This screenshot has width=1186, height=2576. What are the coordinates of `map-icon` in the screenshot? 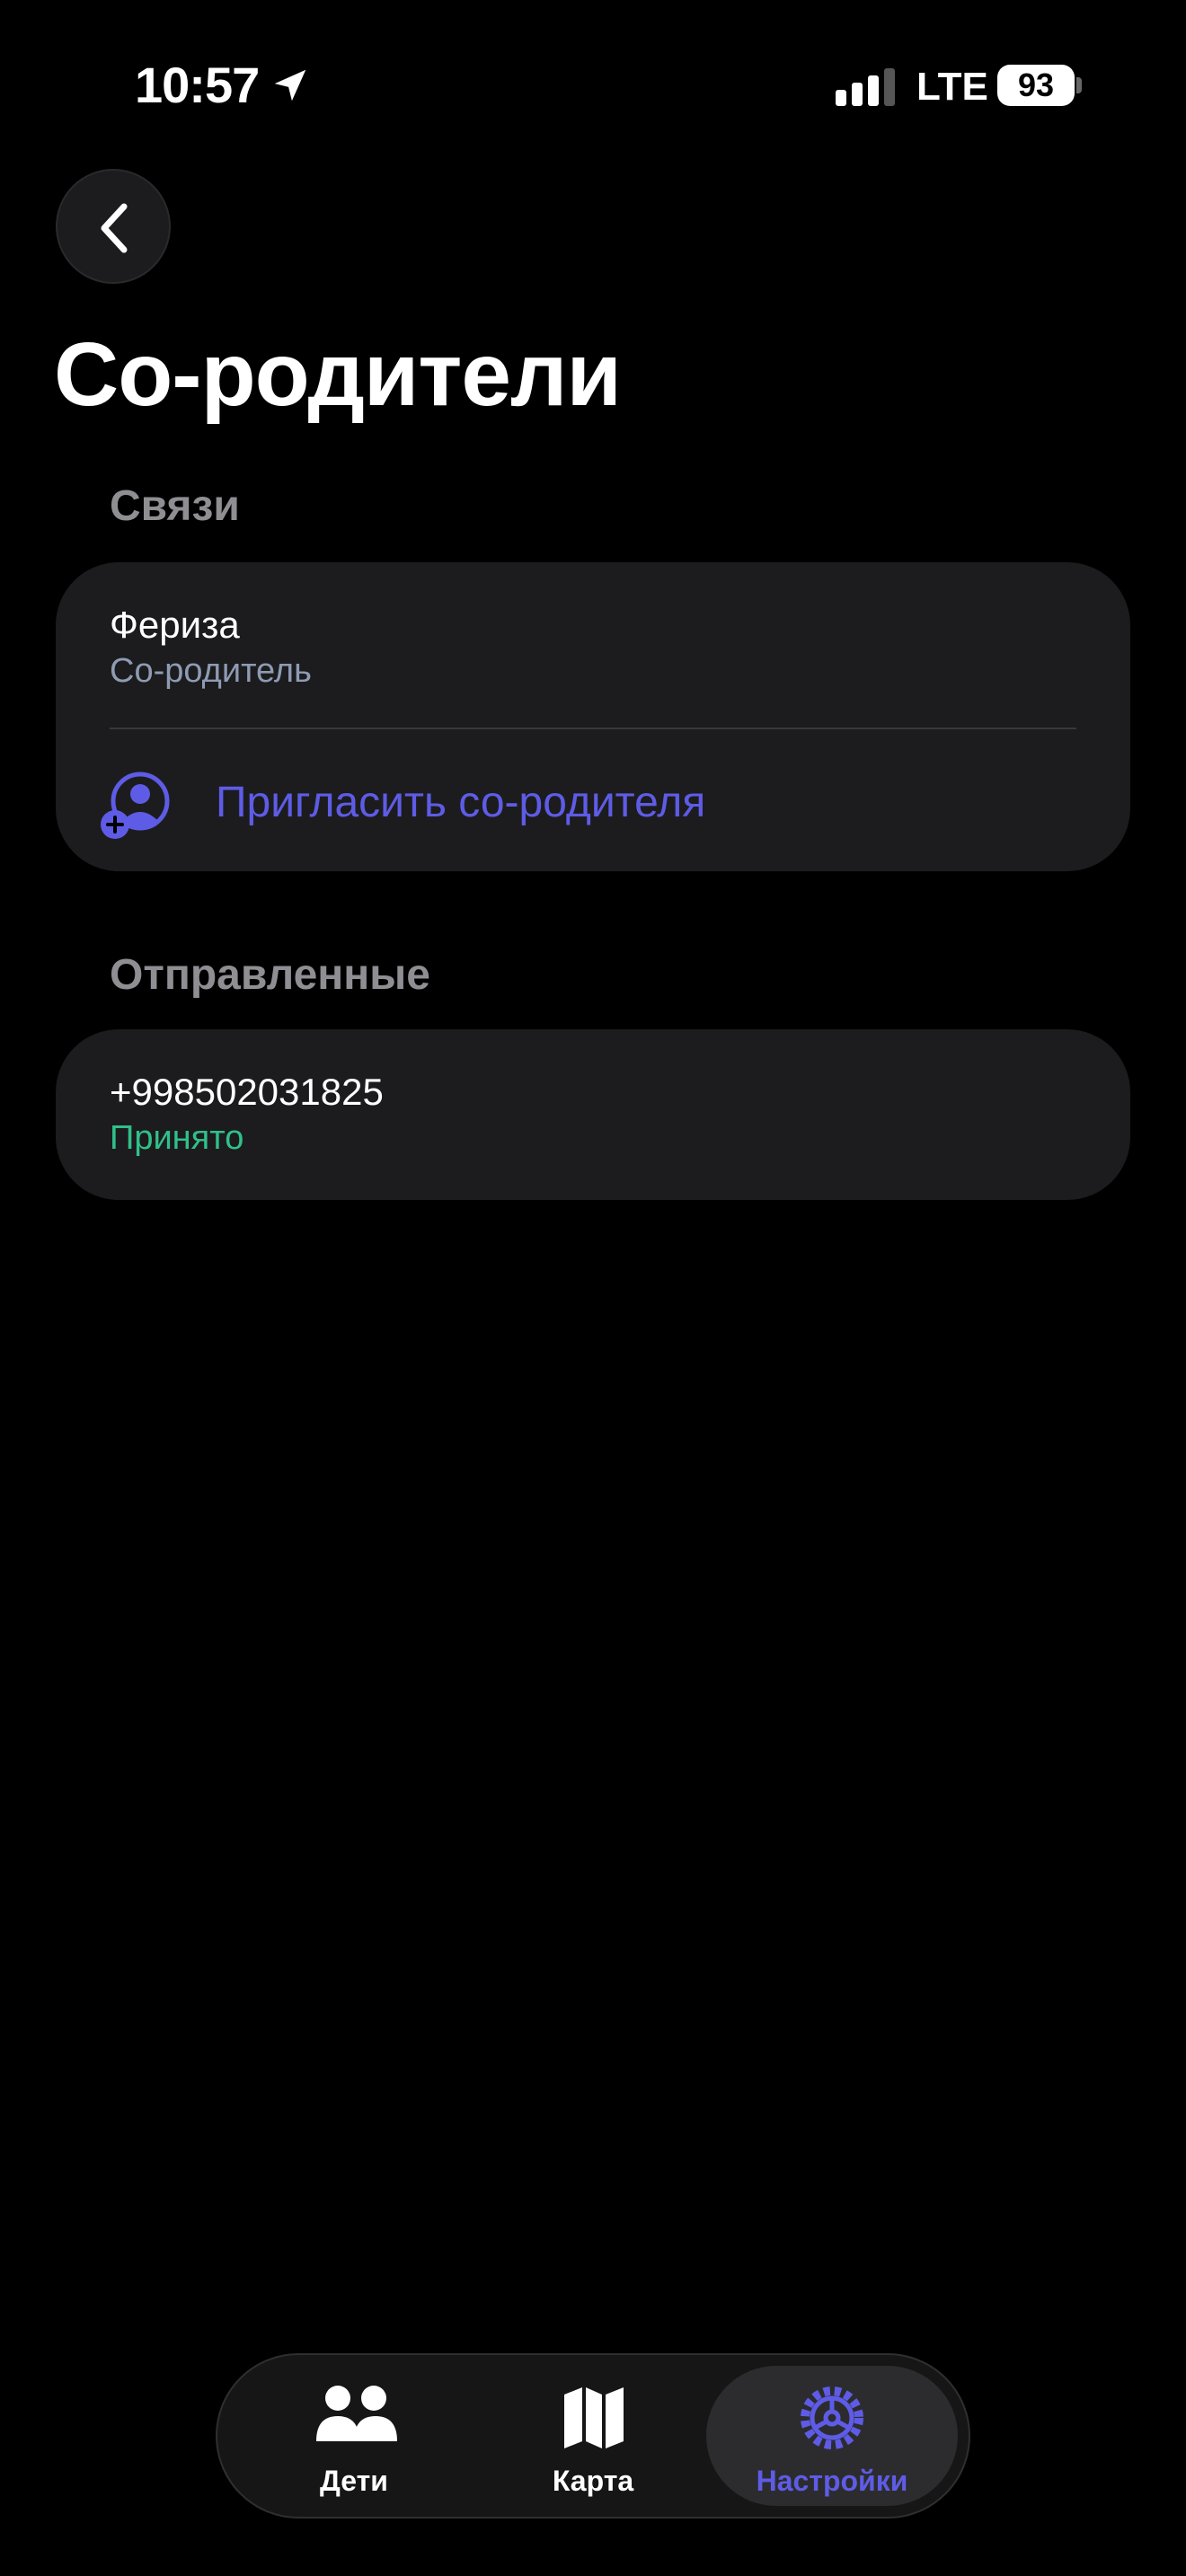 It's located at (594, 2417).